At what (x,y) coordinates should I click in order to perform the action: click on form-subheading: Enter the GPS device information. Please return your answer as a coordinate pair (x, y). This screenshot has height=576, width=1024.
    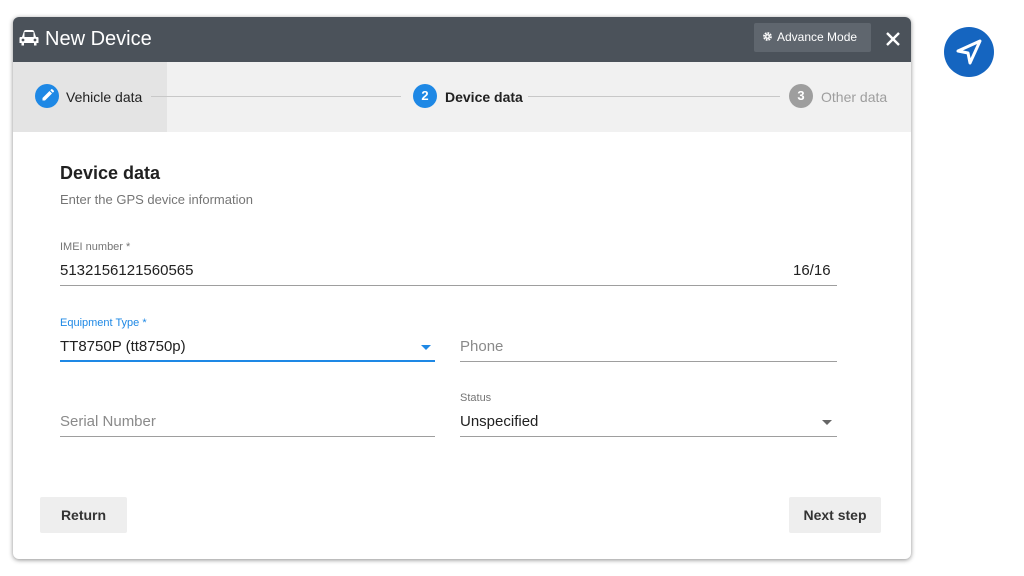
    Looking at the image, I should click on (156, 199).